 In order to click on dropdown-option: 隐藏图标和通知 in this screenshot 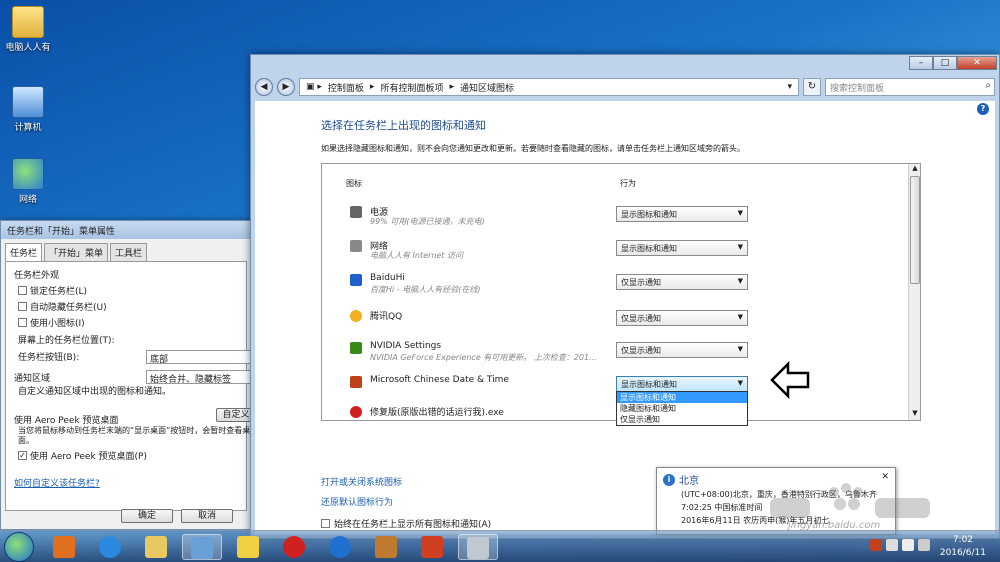, I will do `click(682, 408)`.